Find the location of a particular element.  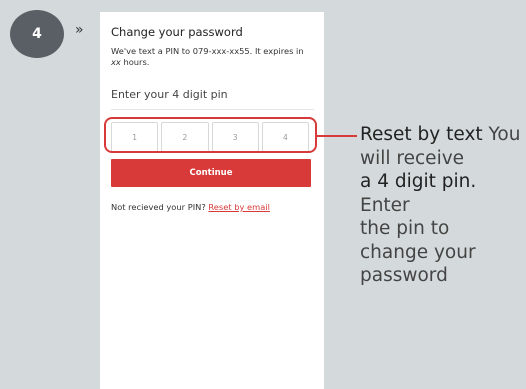

callout-title: Reset by text is located at coordinates (421, 134).